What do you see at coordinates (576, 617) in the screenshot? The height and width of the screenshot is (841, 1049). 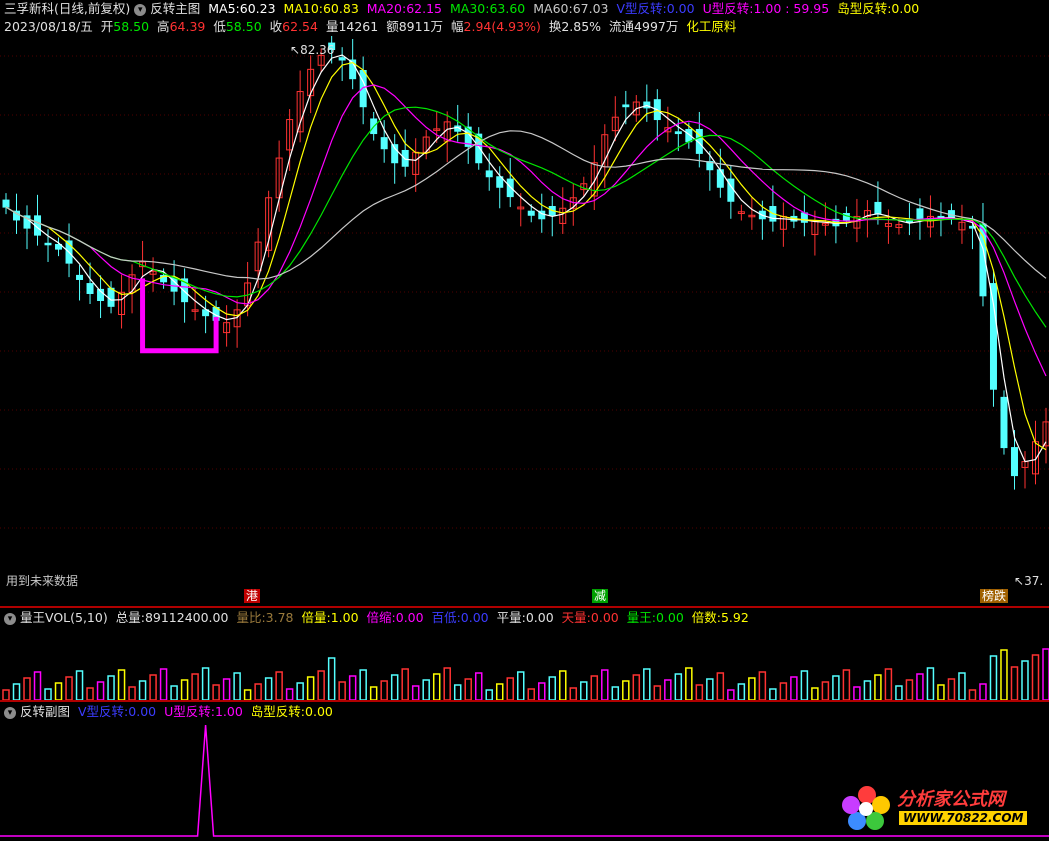 I see `vol-sky-label: 天量:` at bounding box center [576, 617].